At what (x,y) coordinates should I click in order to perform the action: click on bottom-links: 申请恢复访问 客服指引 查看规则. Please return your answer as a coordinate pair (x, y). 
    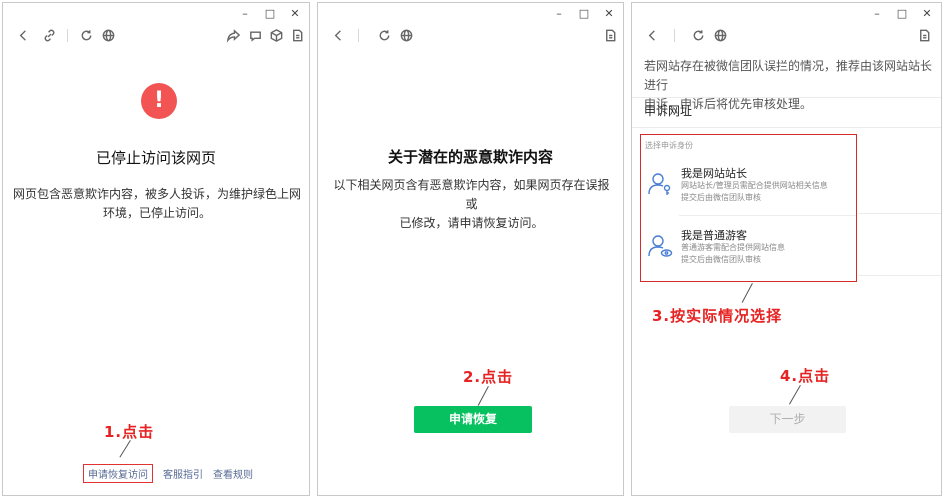
    Looking at the image, I should click on (168, 473).